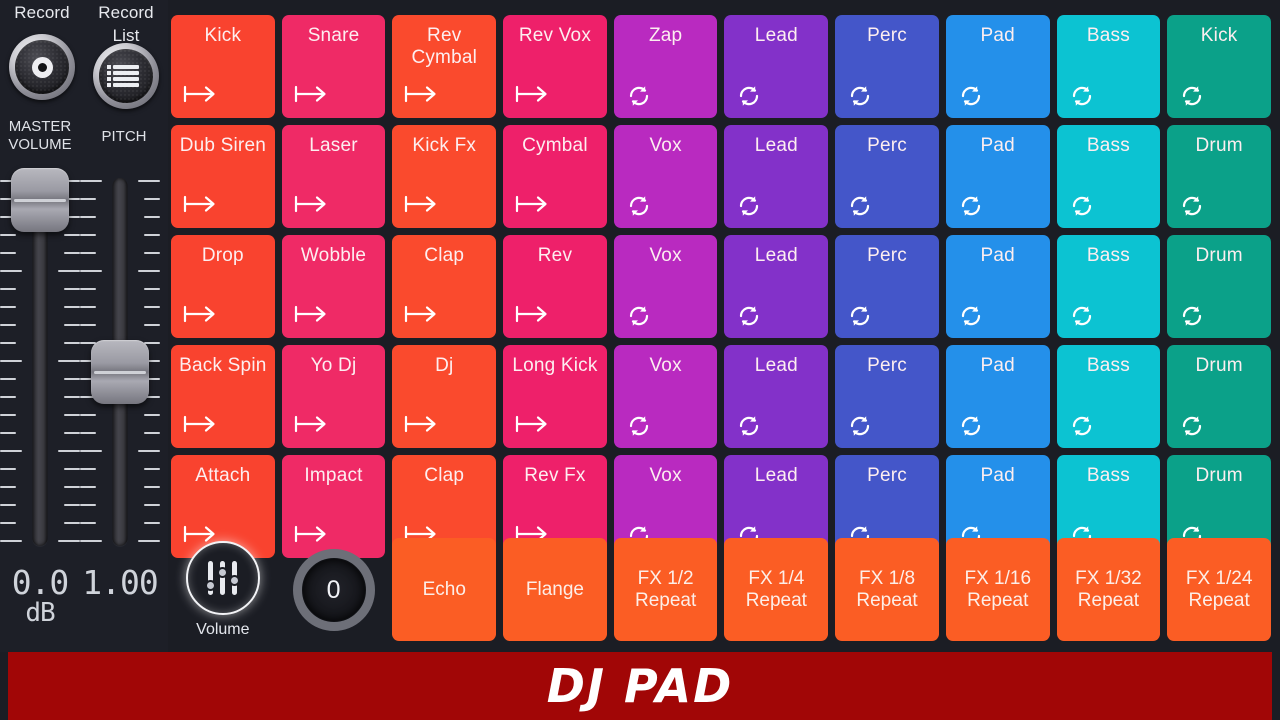  What do you see at coordinates (555, 66) in the screenshot?
I see `sound-pad: Rev Vox` at bounding box center [555, 66].